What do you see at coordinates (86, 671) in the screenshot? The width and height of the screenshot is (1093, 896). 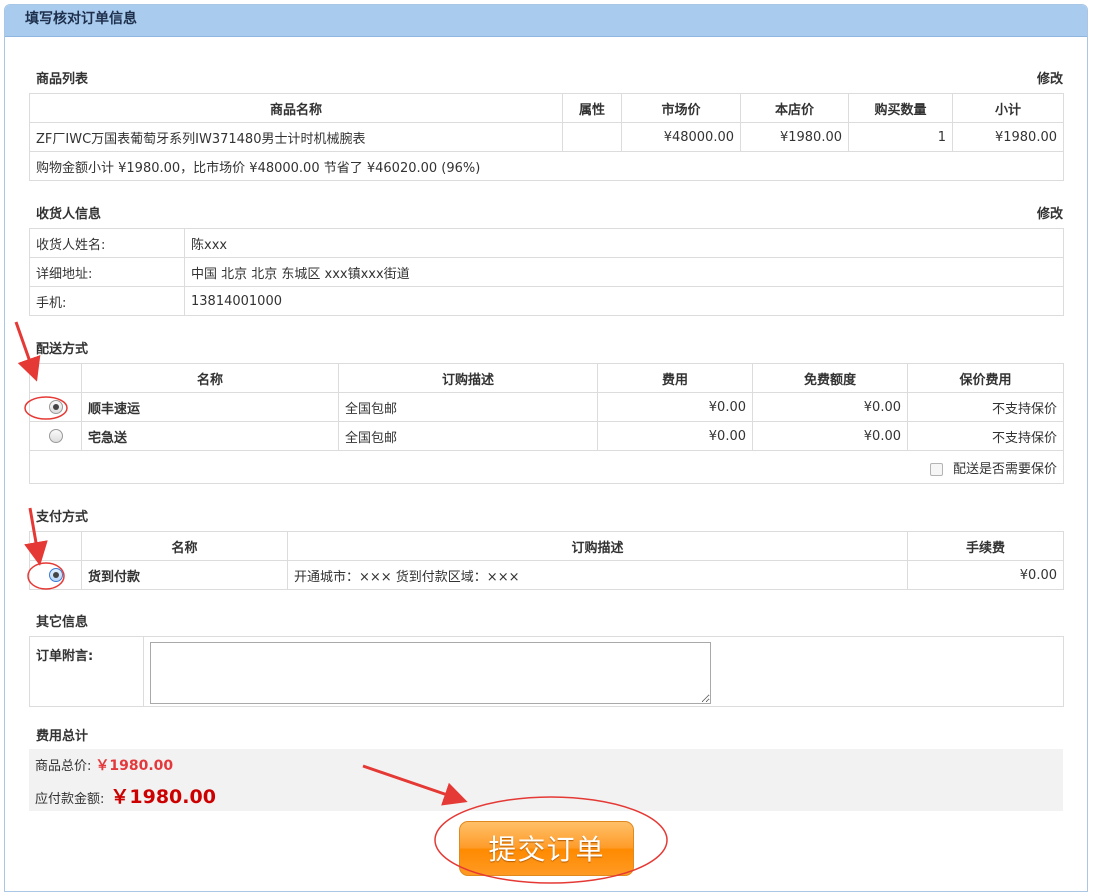 I see `order-note-label: 订单附言:` at bounding box center [86, 671].